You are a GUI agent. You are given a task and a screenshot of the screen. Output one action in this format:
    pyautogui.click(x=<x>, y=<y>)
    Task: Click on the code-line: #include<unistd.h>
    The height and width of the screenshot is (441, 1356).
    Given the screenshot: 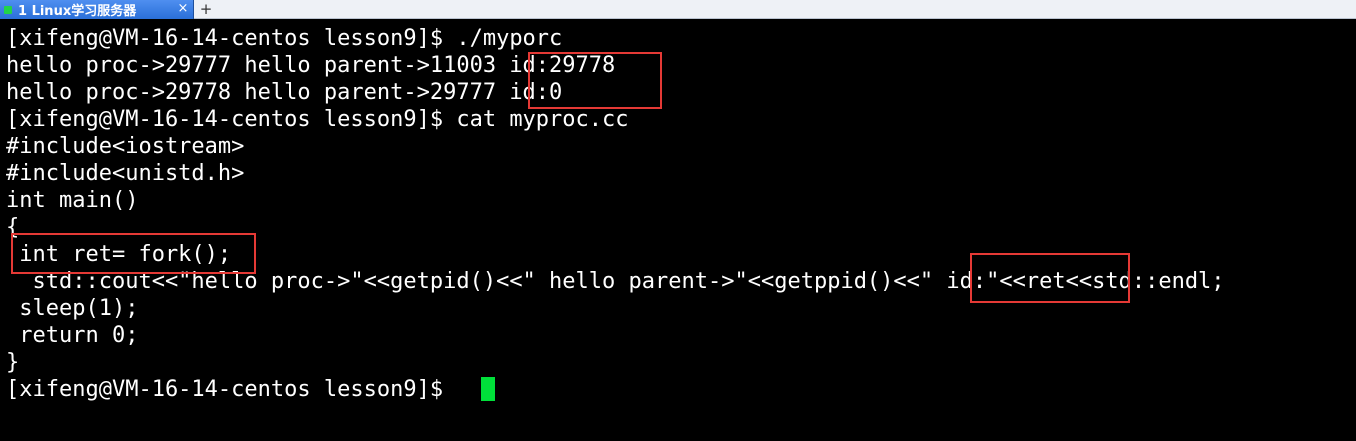 What is the action you would take?
    pyautogui.click(x=125, y=173)
    